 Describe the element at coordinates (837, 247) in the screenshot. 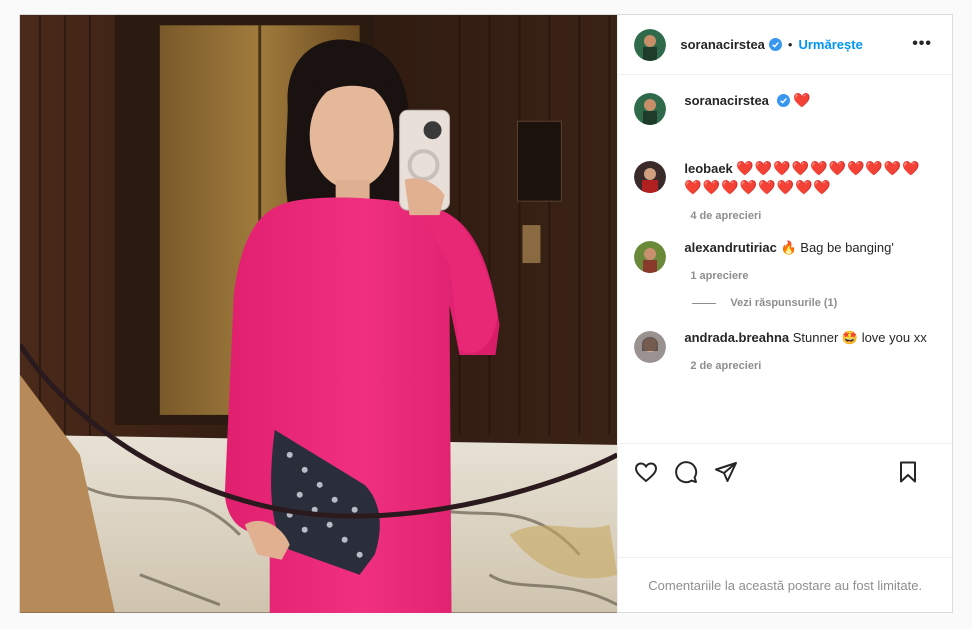

I see `comment-text: 🔥 Bag be banging'` at that location.